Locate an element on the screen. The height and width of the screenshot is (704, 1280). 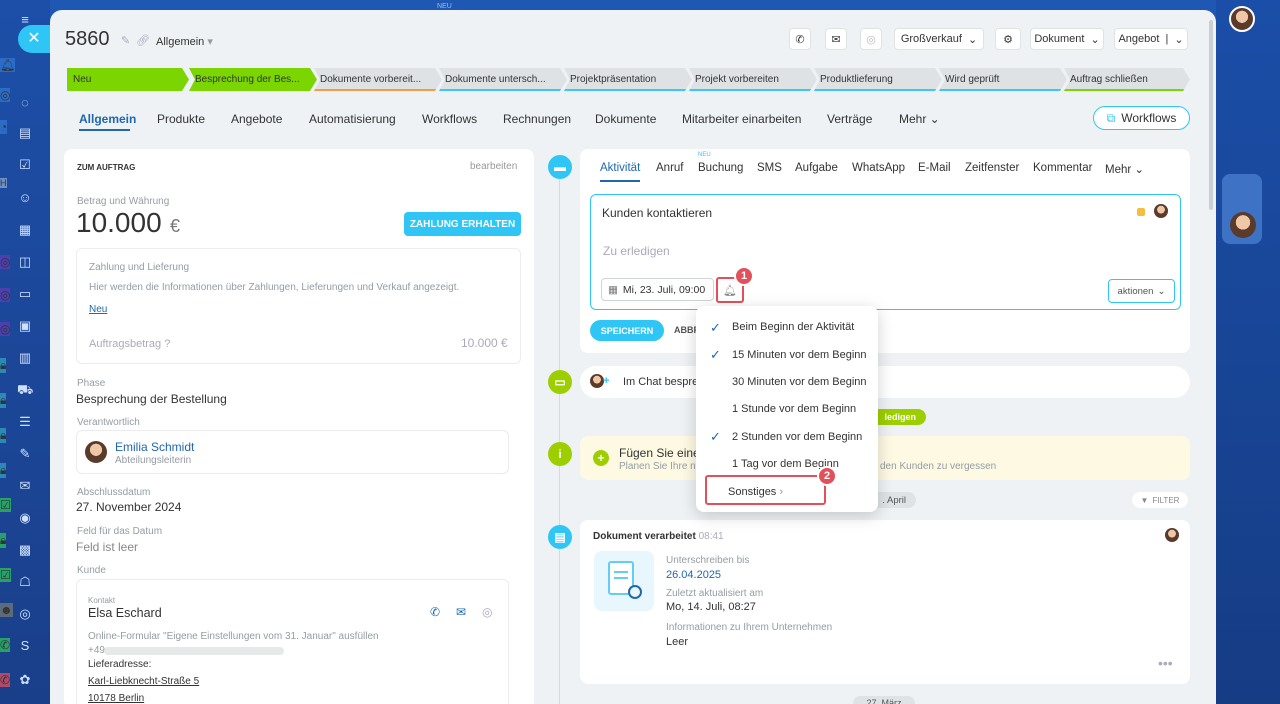
h-avatar-icon: H is located at coordinates (3, 183).